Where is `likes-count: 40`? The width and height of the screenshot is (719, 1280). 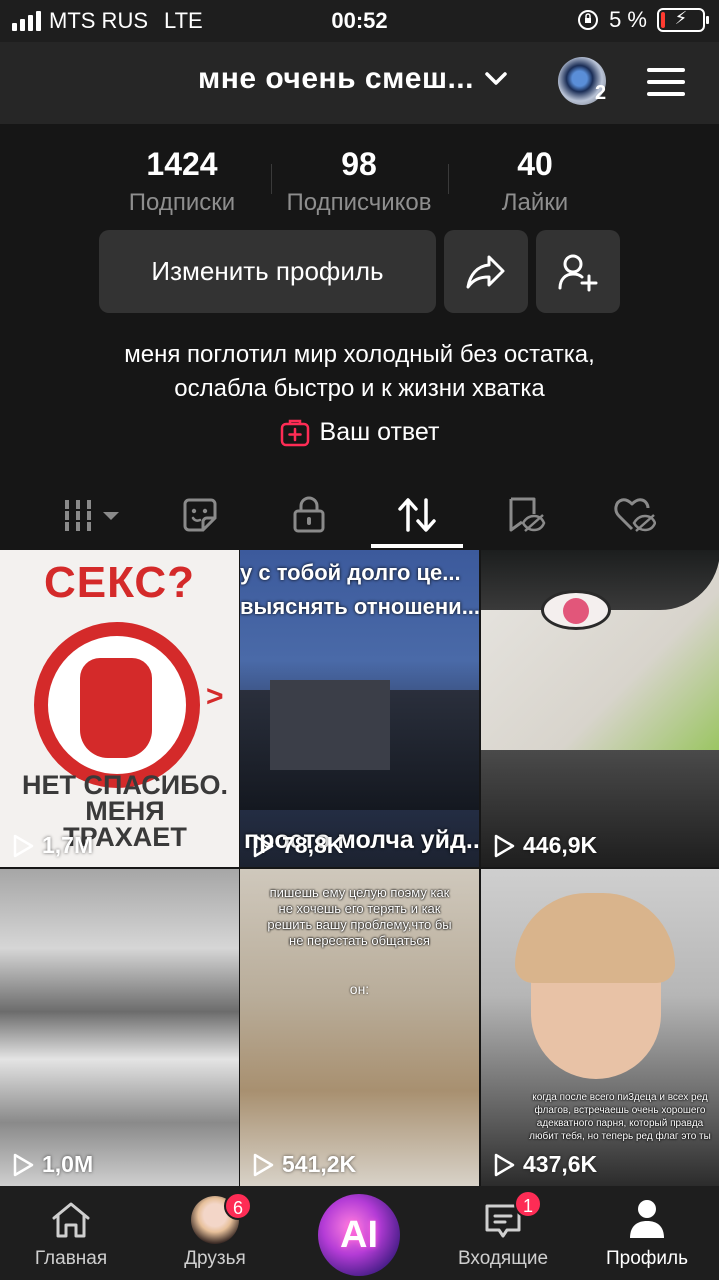 likes-count: 40 is located at coordinates (535, 164).